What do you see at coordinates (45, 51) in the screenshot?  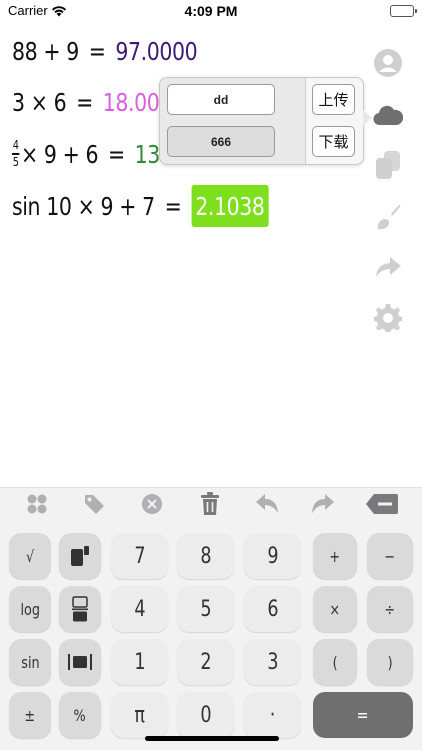 I see `expression-text: 88 + 9` at bounding box center [45, 51].